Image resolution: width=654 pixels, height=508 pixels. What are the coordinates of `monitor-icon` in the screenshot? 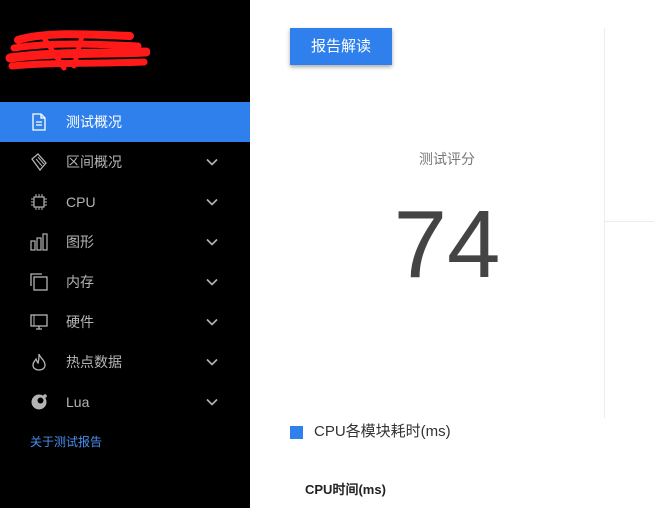 It's located at (39, 322).